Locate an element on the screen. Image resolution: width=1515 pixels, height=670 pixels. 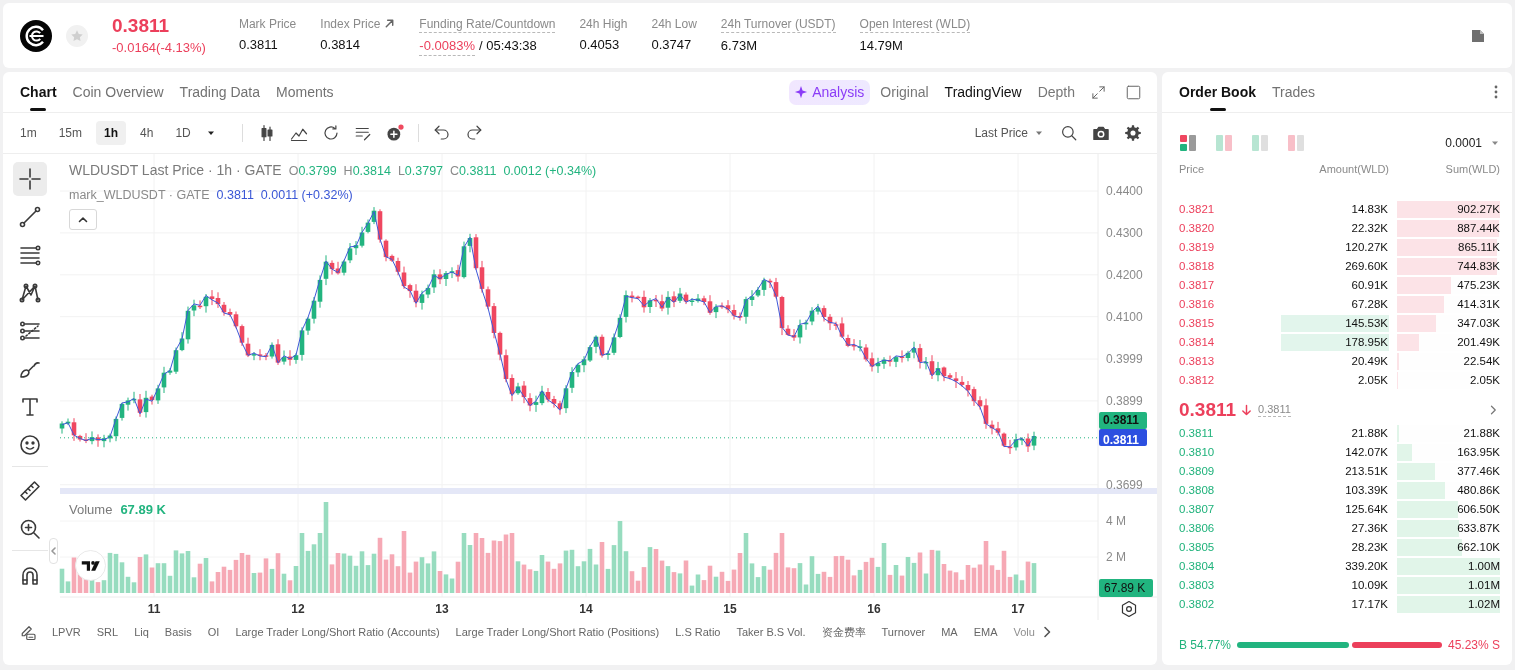
stat-label: 24h Turnover (USDT) is located at coordinates (778, 24).